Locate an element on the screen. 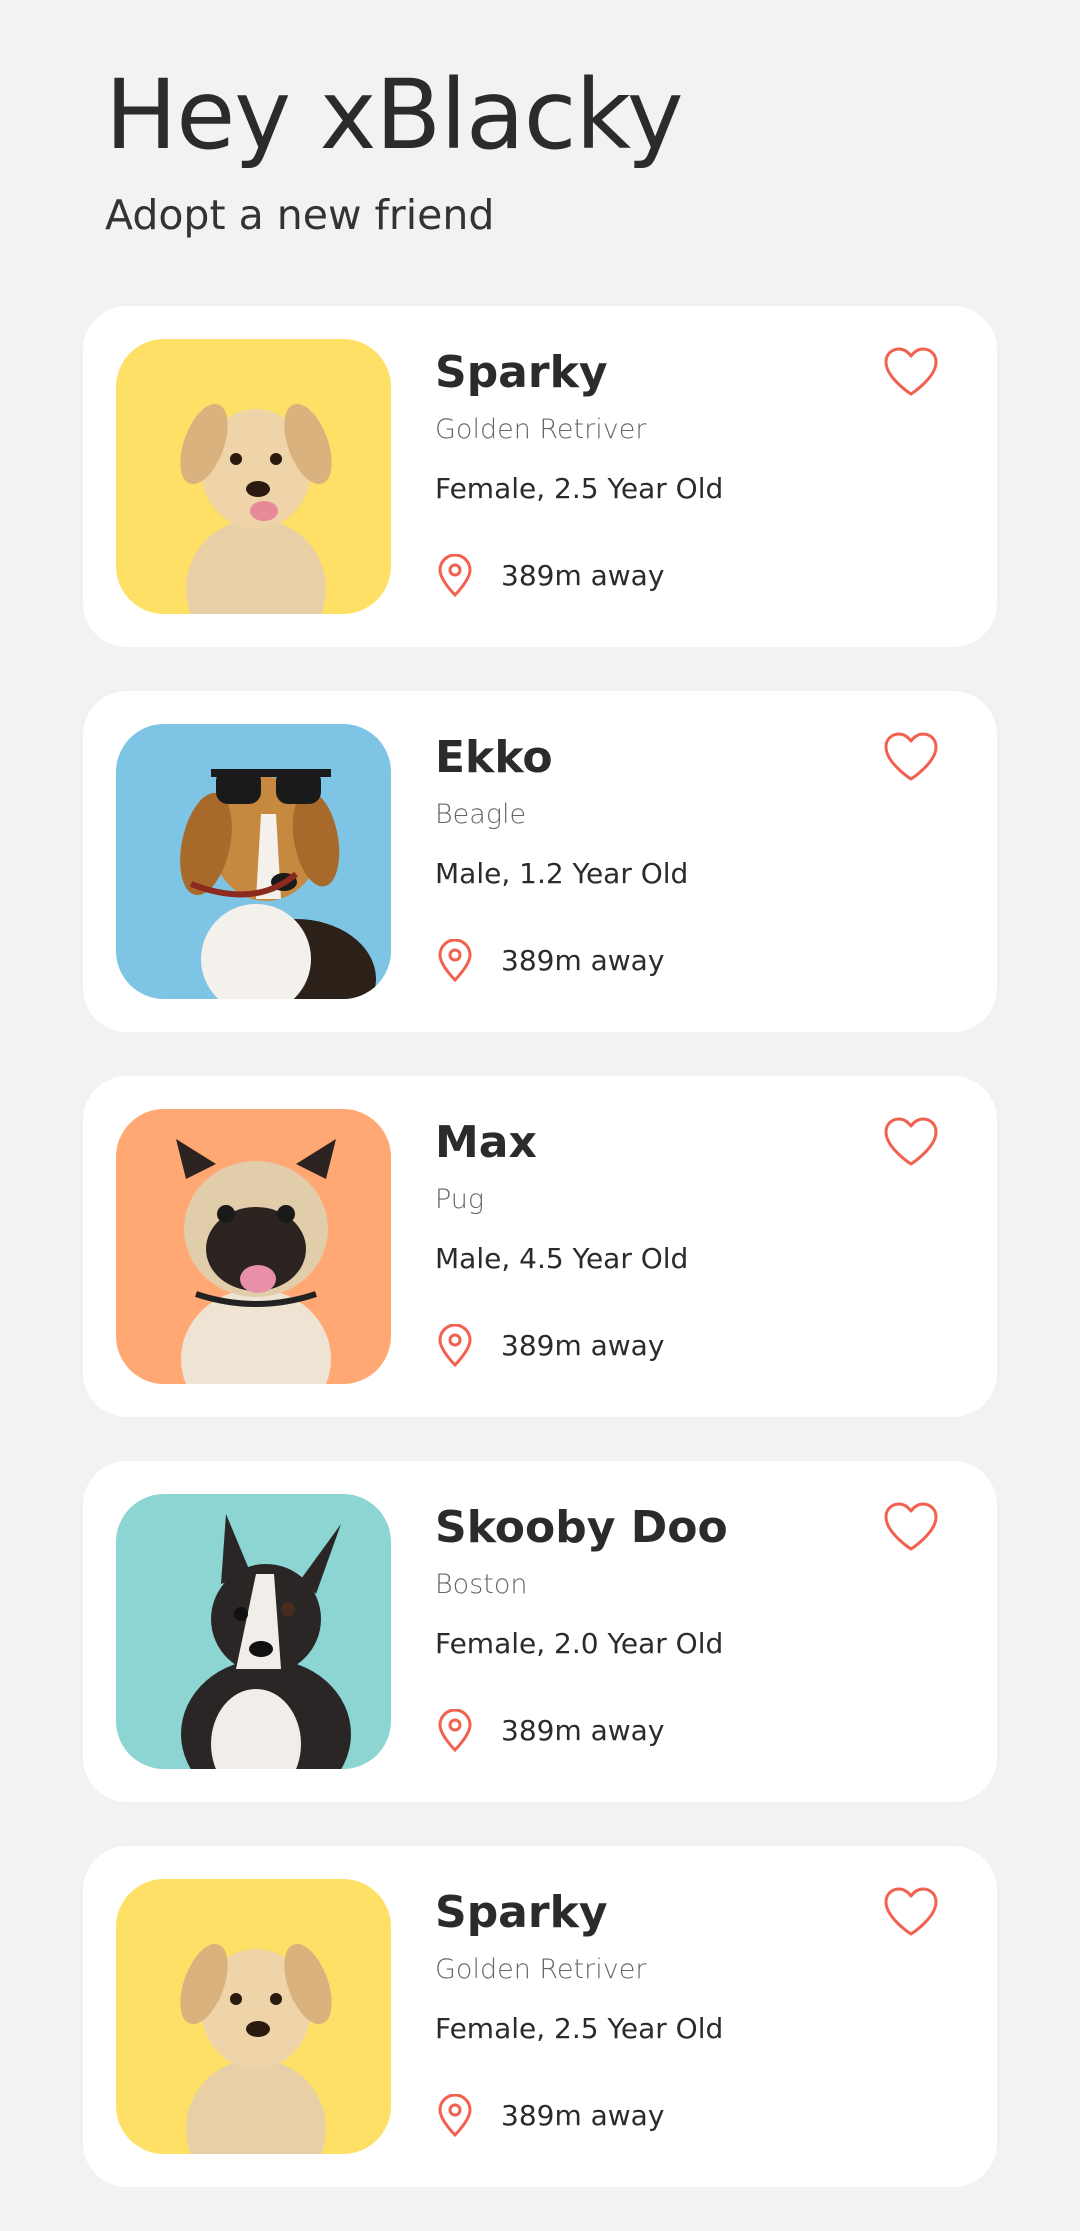 The image size is (1080, 2231). pet-breed: Beagle is located at coordinates (481, 814).